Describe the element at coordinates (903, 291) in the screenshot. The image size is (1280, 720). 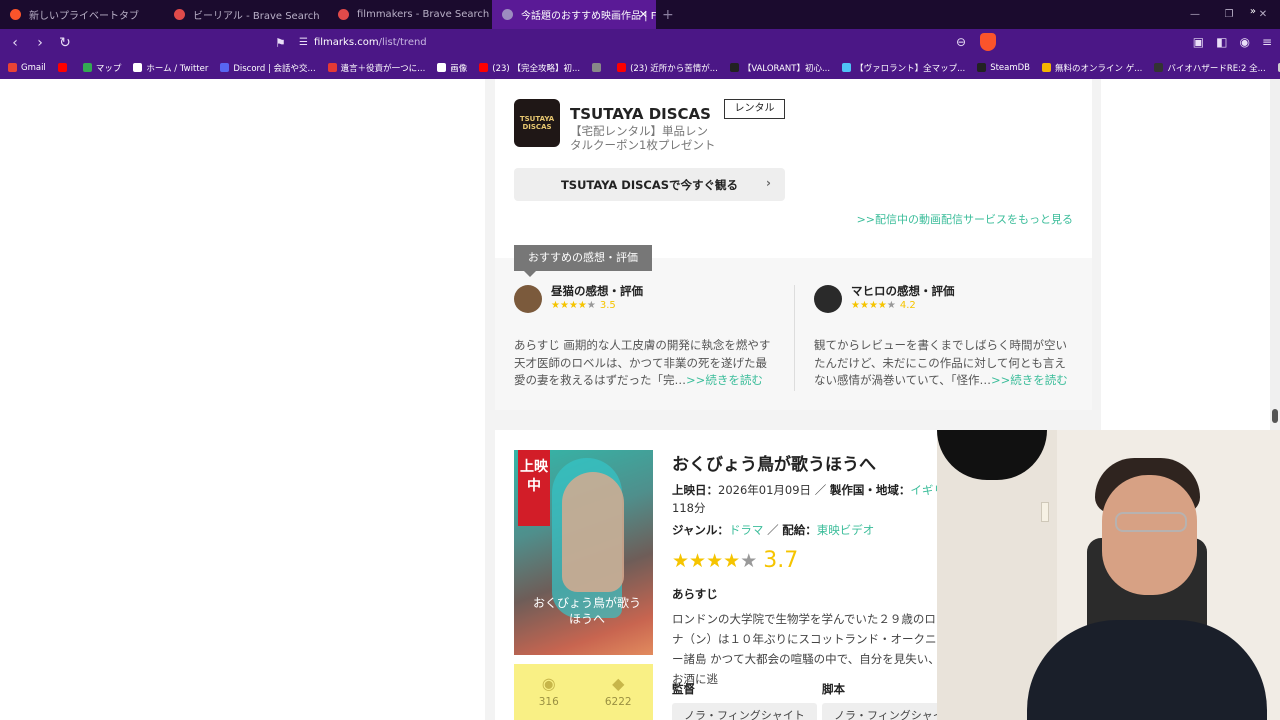
I see `reviewer-name: マヒロの感想・評価` at that location.